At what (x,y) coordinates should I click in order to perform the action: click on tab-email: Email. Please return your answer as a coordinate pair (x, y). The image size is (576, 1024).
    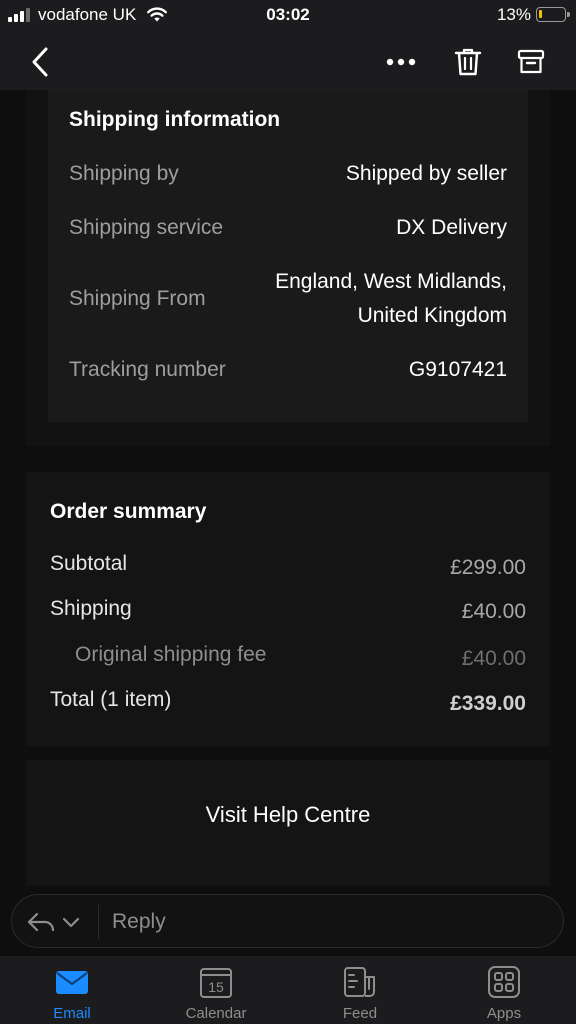
    Looking at the image, I should click on (72, 990).